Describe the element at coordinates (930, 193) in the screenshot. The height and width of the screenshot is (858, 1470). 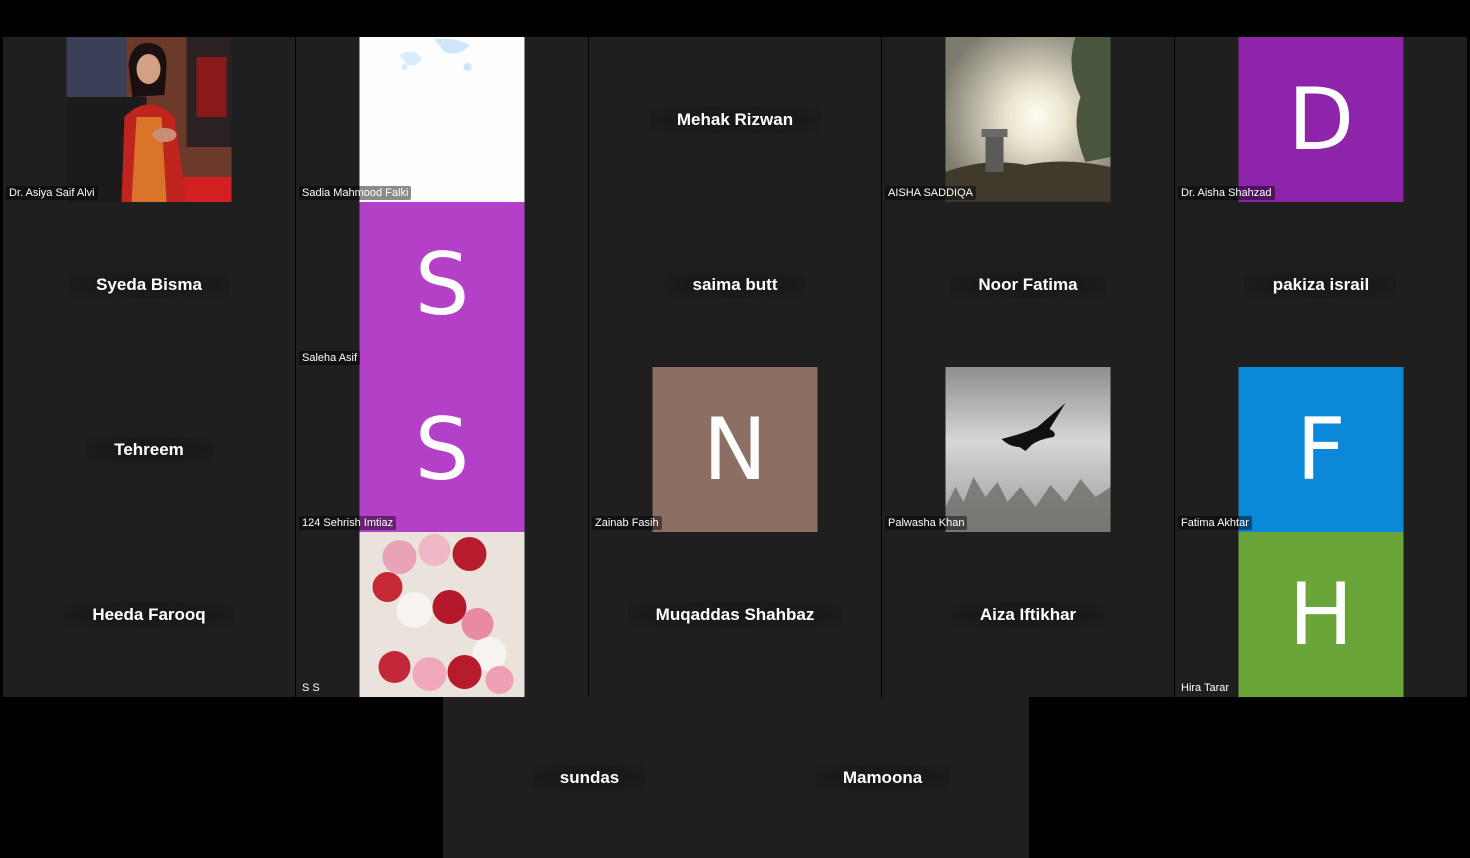
I see `participant-name-label: AISHA SADDIQA` at that location.